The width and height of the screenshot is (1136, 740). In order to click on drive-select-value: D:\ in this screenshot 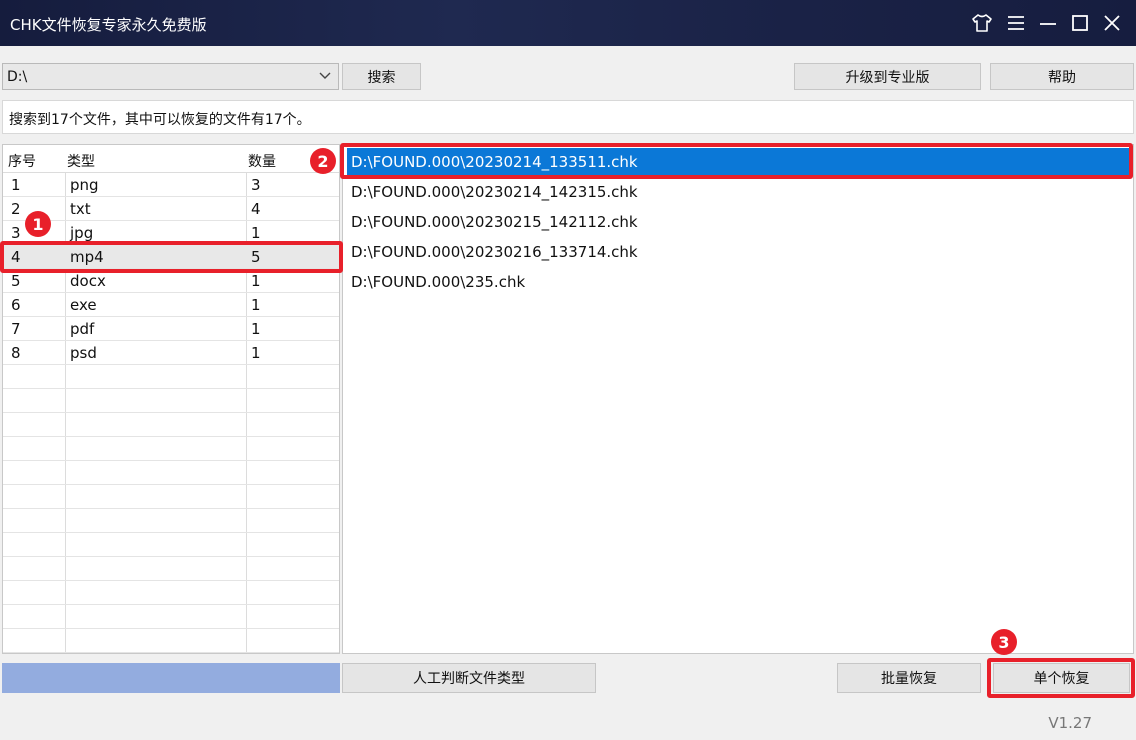, I will do `click(17, 76)`.